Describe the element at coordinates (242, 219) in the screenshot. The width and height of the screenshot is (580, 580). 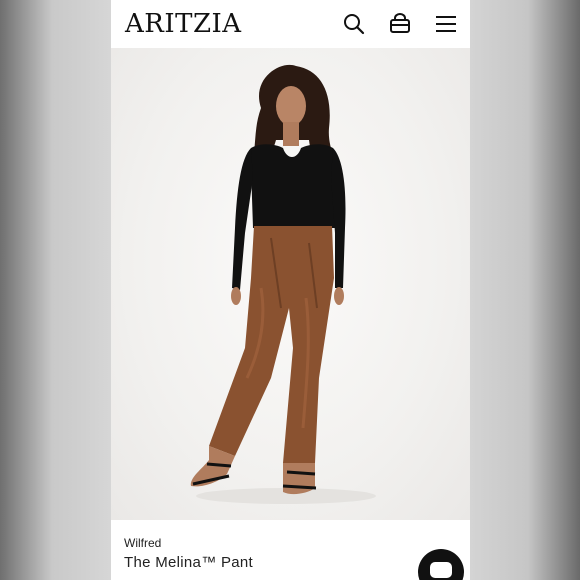
I see `left-arm` at that location.